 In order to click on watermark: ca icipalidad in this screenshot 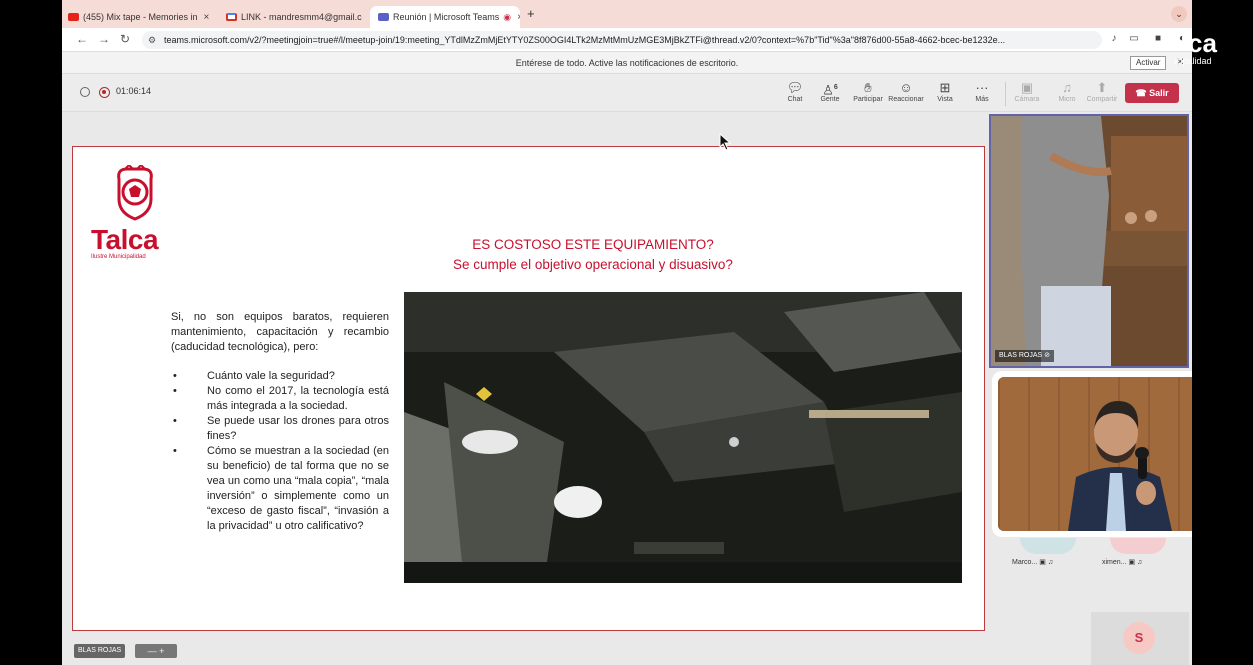, I will do `click(1195, 47)`.